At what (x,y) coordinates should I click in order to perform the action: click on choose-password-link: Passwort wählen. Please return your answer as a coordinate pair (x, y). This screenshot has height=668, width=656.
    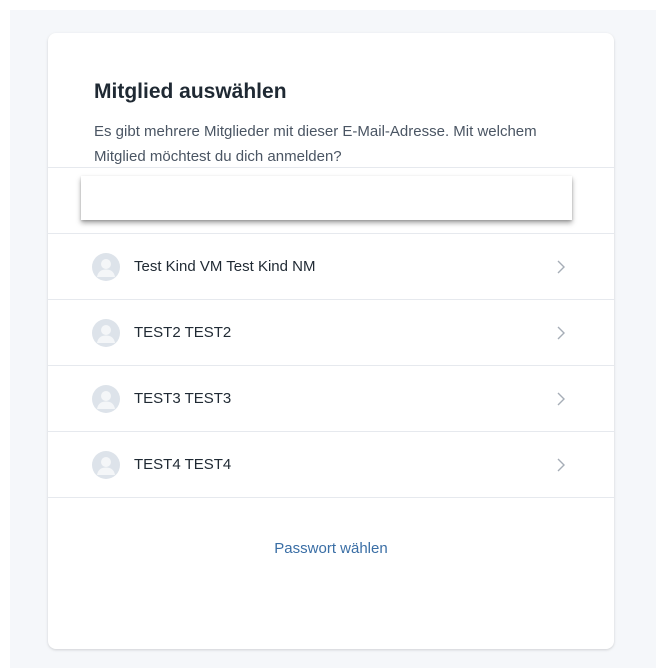
    Looking at the image, I should click on (330, 548).